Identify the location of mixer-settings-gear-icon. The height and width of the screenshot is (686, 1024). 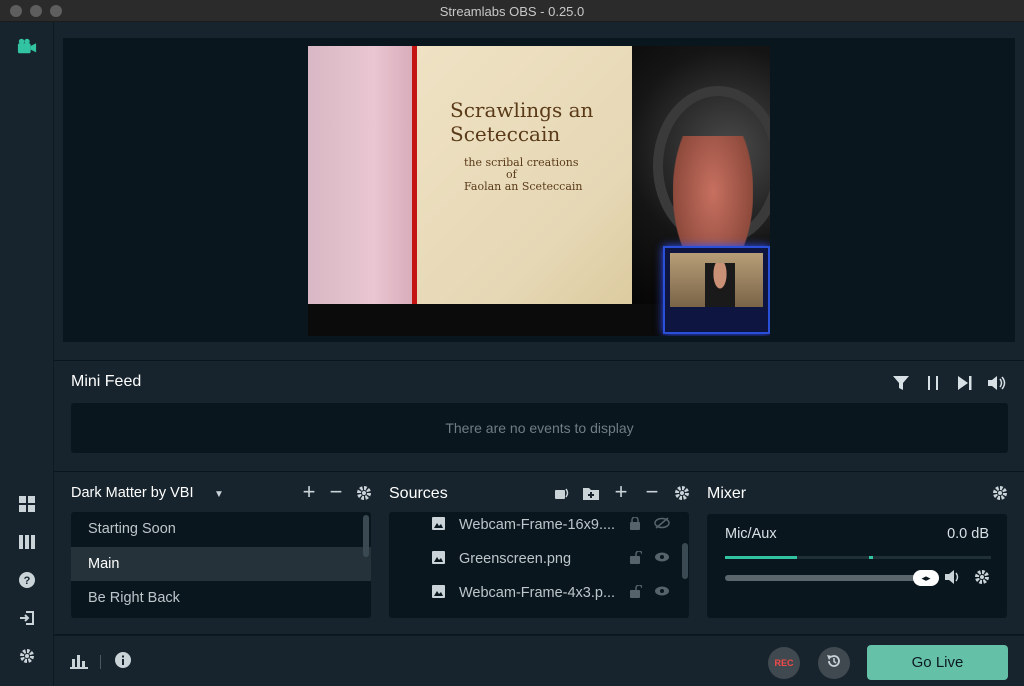
(1000, 493).